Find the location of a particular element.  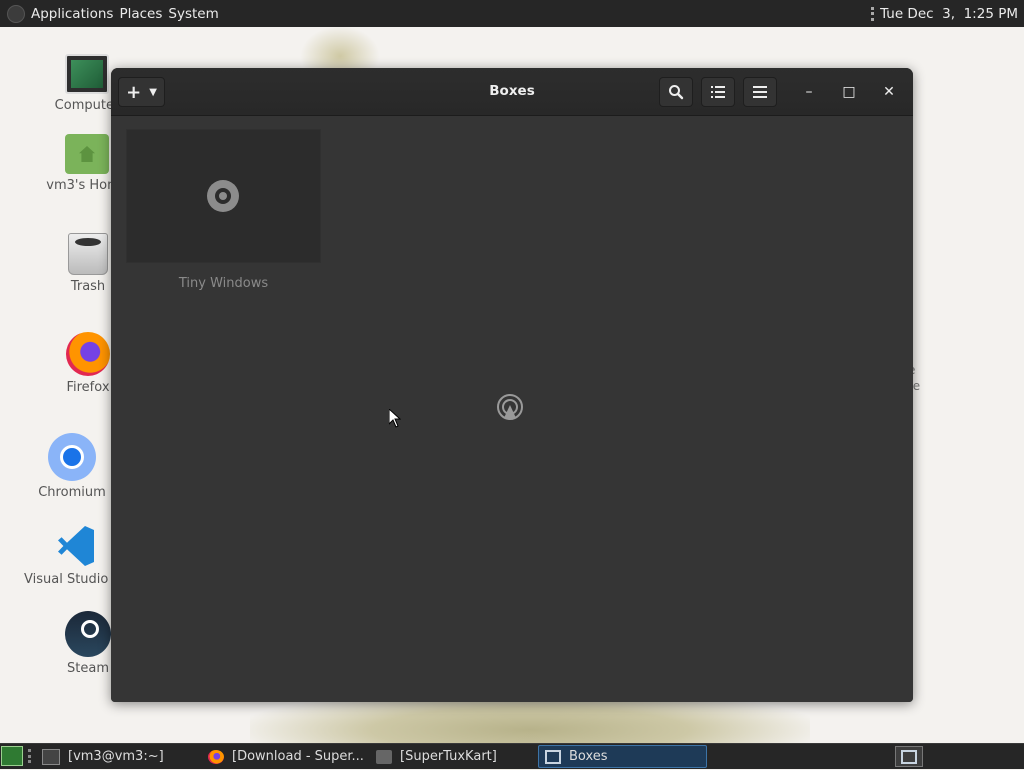

system-menu: System is located at coordinates (196, 14).